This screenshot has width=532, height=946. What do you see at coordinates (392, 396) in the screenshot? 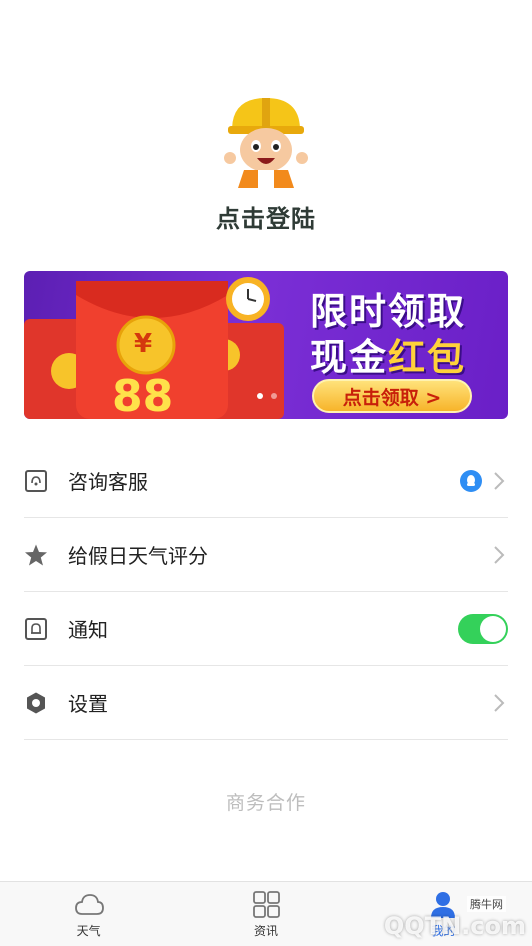
I see `claim-button: 点击领取 >` at bounding box center [392, 396].